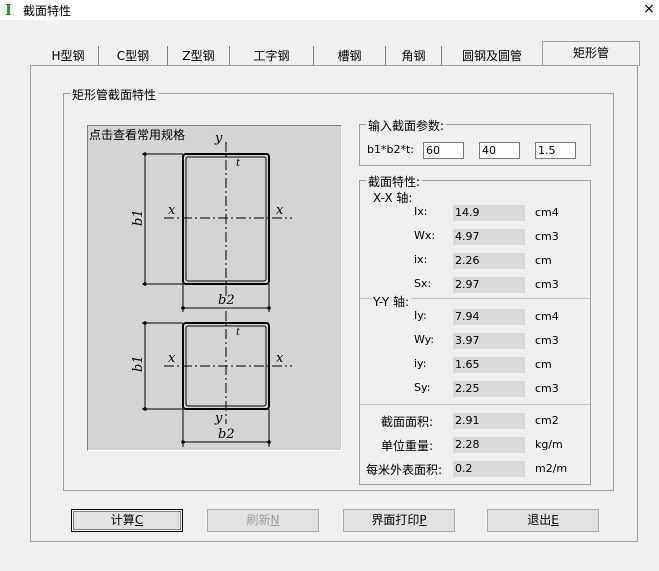  What do you see at coordinates (238, 332) in the screenshot?
I see `t-label-bottom: t` at bounding box center [238, 332].